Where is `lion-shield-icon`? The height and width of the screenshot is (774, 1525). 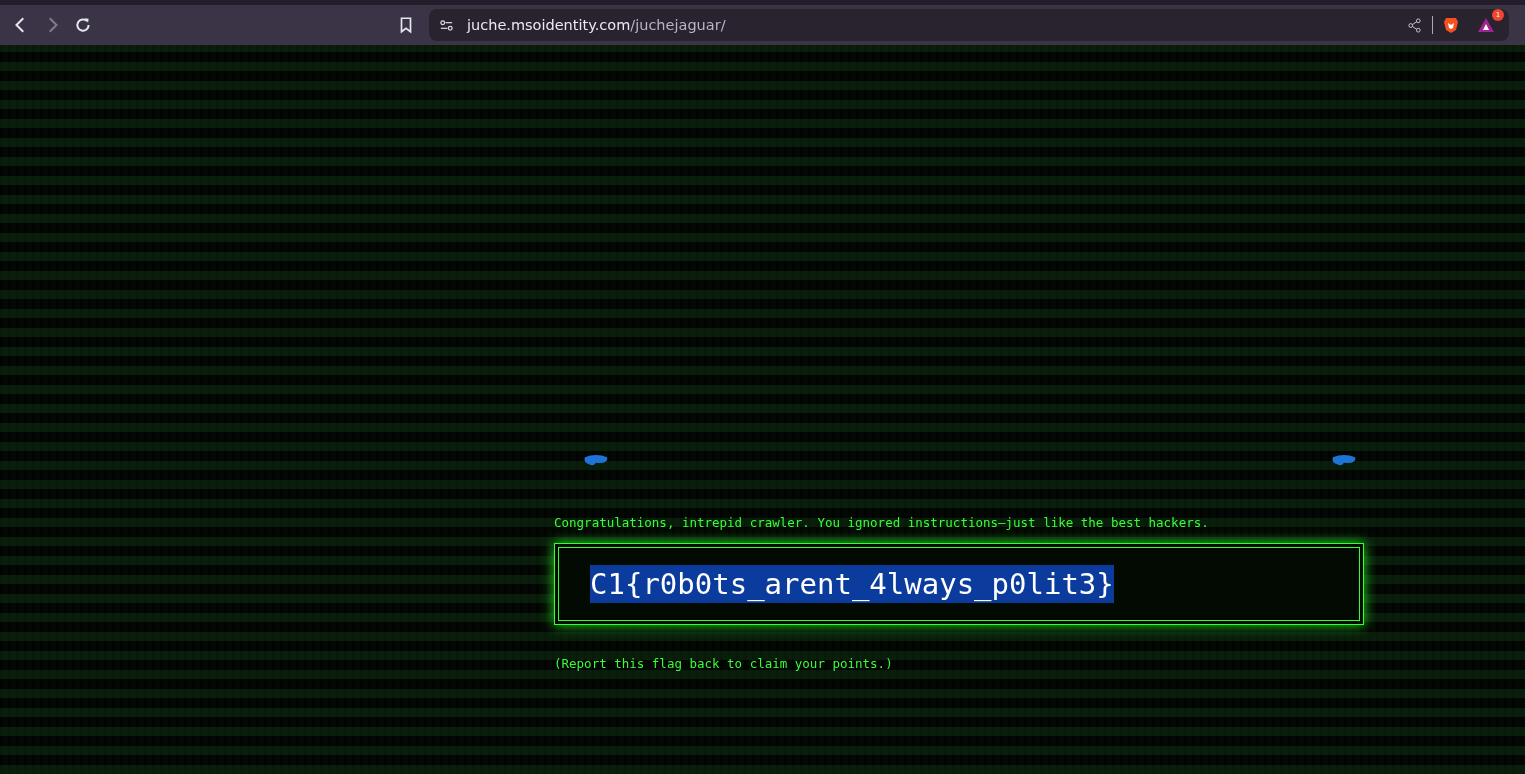 lion-shield-icon is located at coordinates (1451, 25).